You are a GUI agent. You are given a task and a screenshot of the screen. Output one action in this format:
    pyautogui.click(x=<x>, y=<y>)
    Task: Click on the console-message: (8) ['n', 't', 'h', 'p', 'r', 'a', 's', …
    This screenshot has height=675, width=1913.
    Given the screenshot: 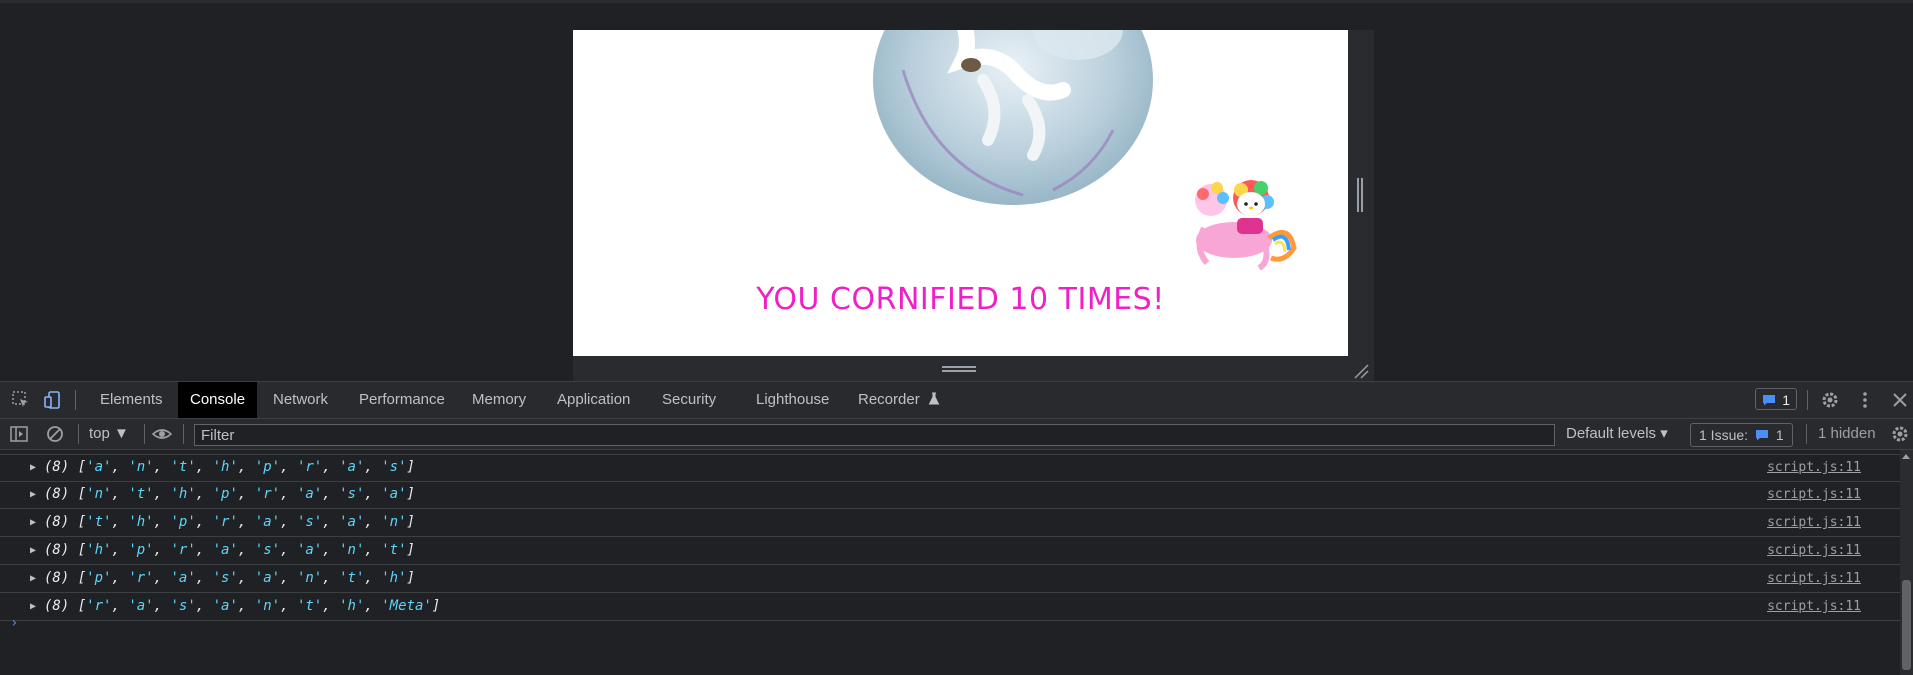 What is the action you would take?
    pyautogui.click(x=229, y=494)
    